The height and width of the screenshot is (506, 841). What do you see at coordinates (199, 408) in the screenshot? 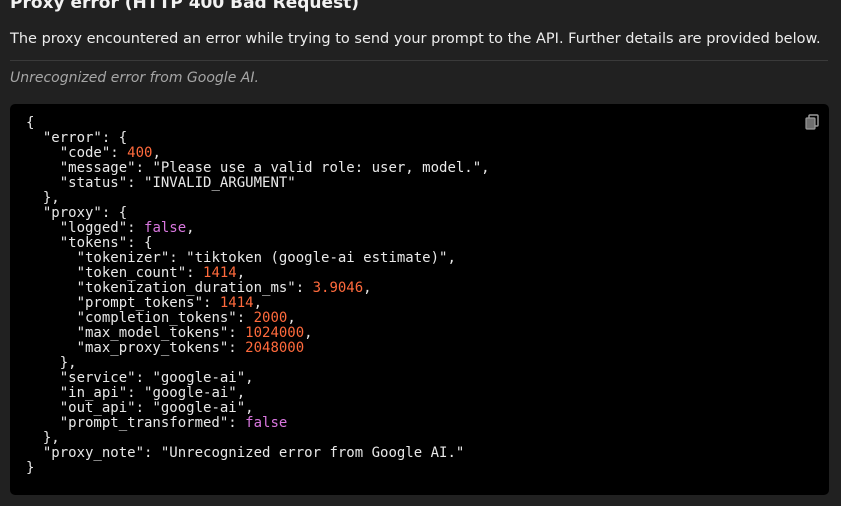
I see `value-out-api: "google-ai"` at bounding box center [199, 408].